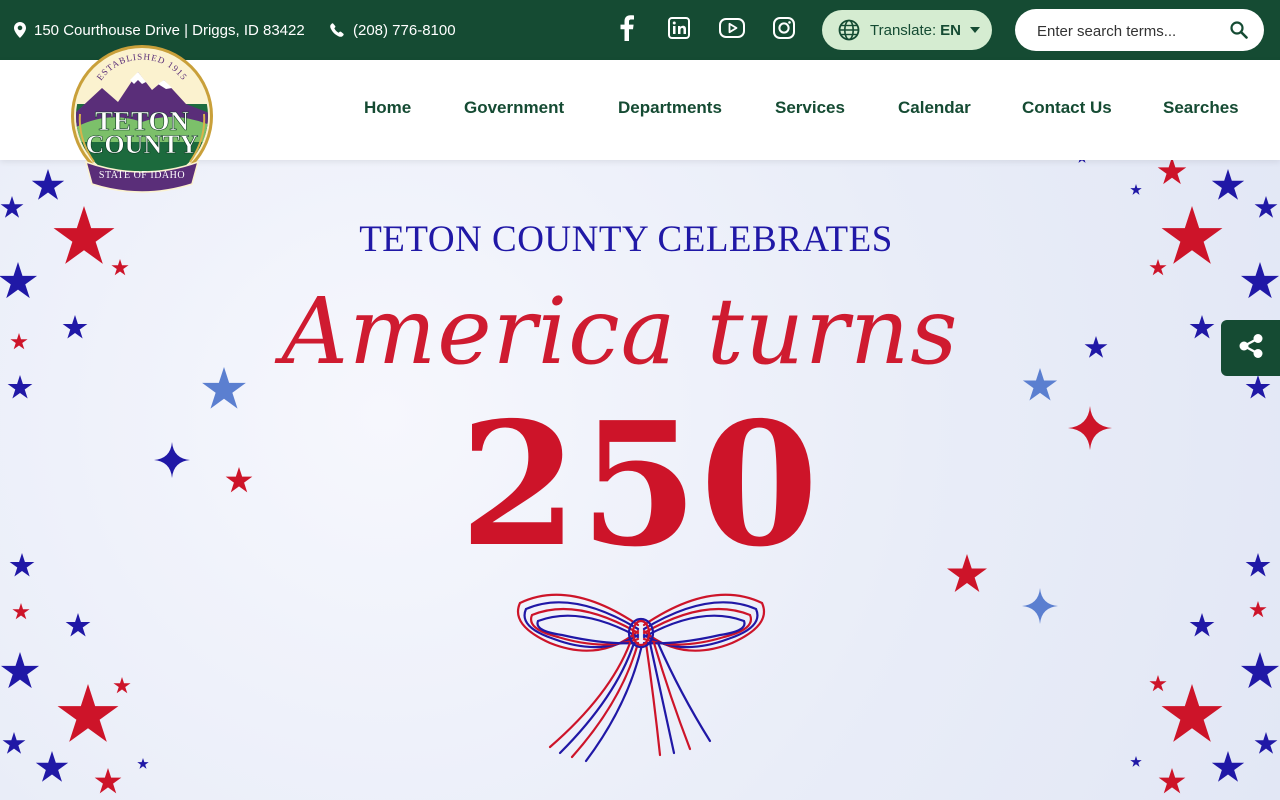 Image resolution: width=1280 pixels, height=800 pixels. Describe the element at coordinates (142, 175) in the screenshot. I see `logo-ribbon-text: STATE OF IDAHO` at that location.